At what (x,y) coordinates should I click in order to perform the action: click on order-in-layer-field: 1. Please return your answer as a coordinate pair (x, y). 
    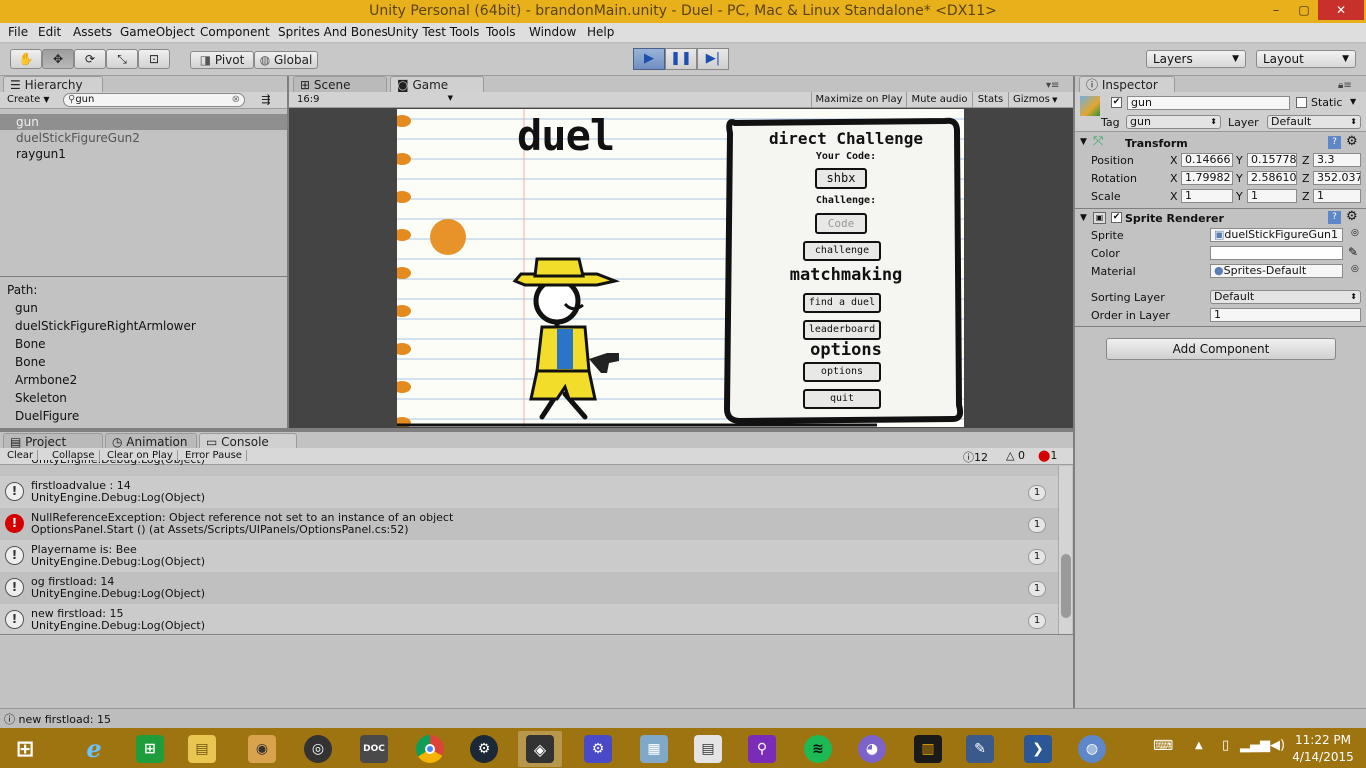
    Looking at the image, I should click on (1285, 315).